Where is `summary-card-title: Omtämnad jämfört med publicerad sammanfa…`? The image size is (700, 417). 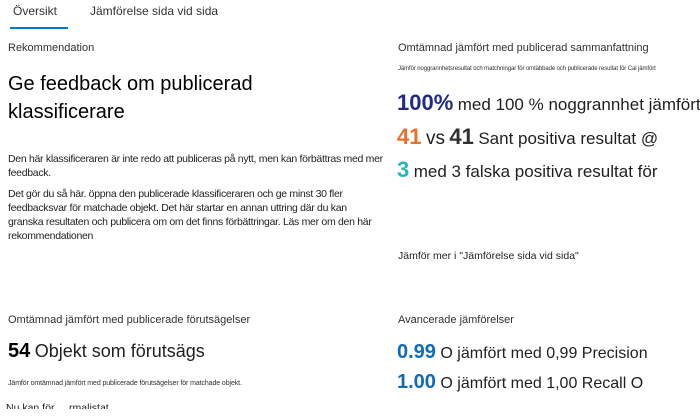
summary-card-title: Omtämnad jämfört med publicerad sammanfa… is located at coordinates (523, 48).